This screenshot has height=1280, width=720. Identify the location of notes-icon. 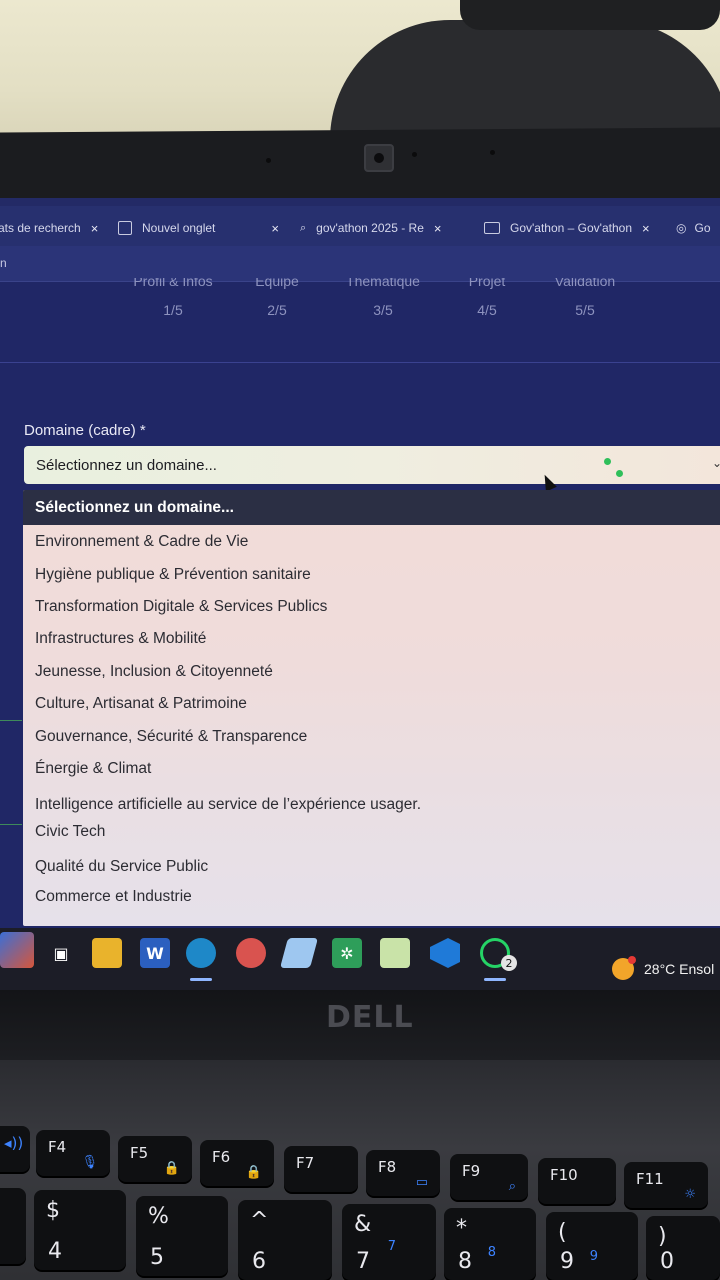
(299, 953).